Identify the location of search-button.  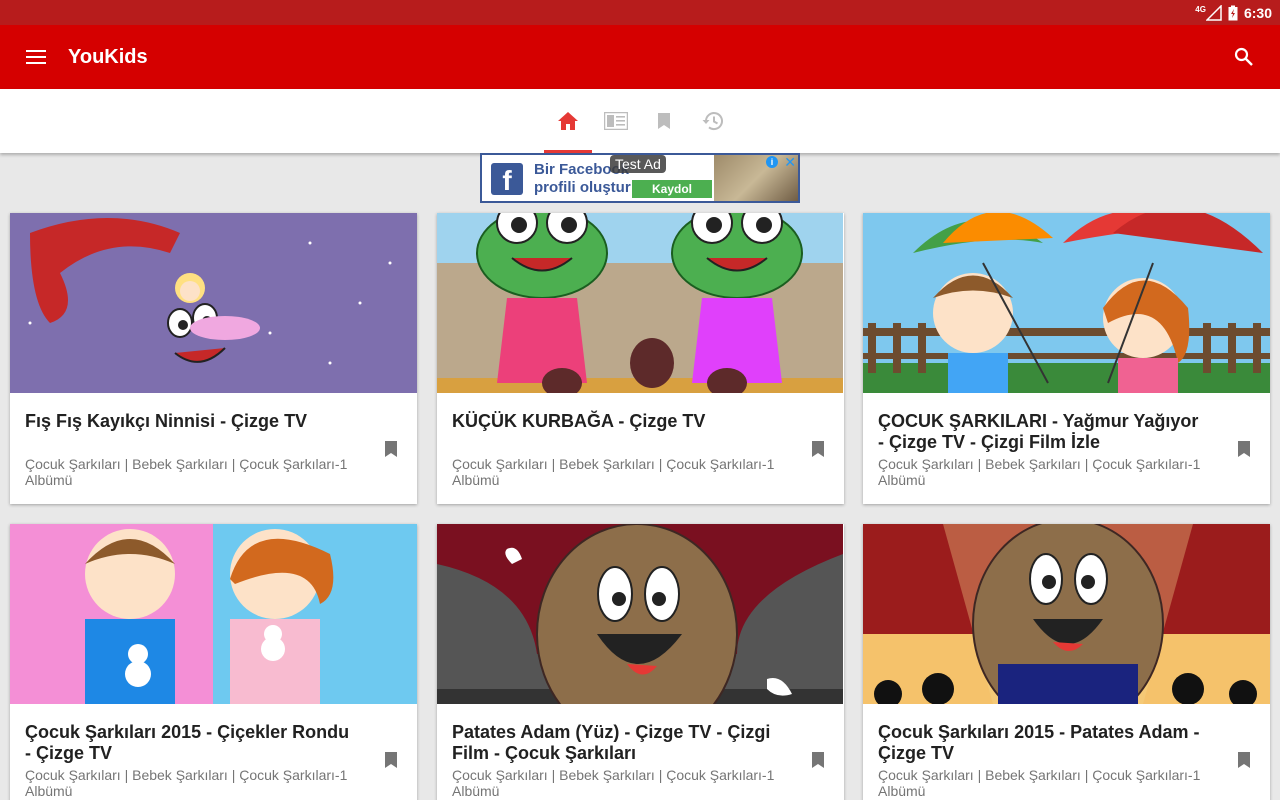
(1244, 57).